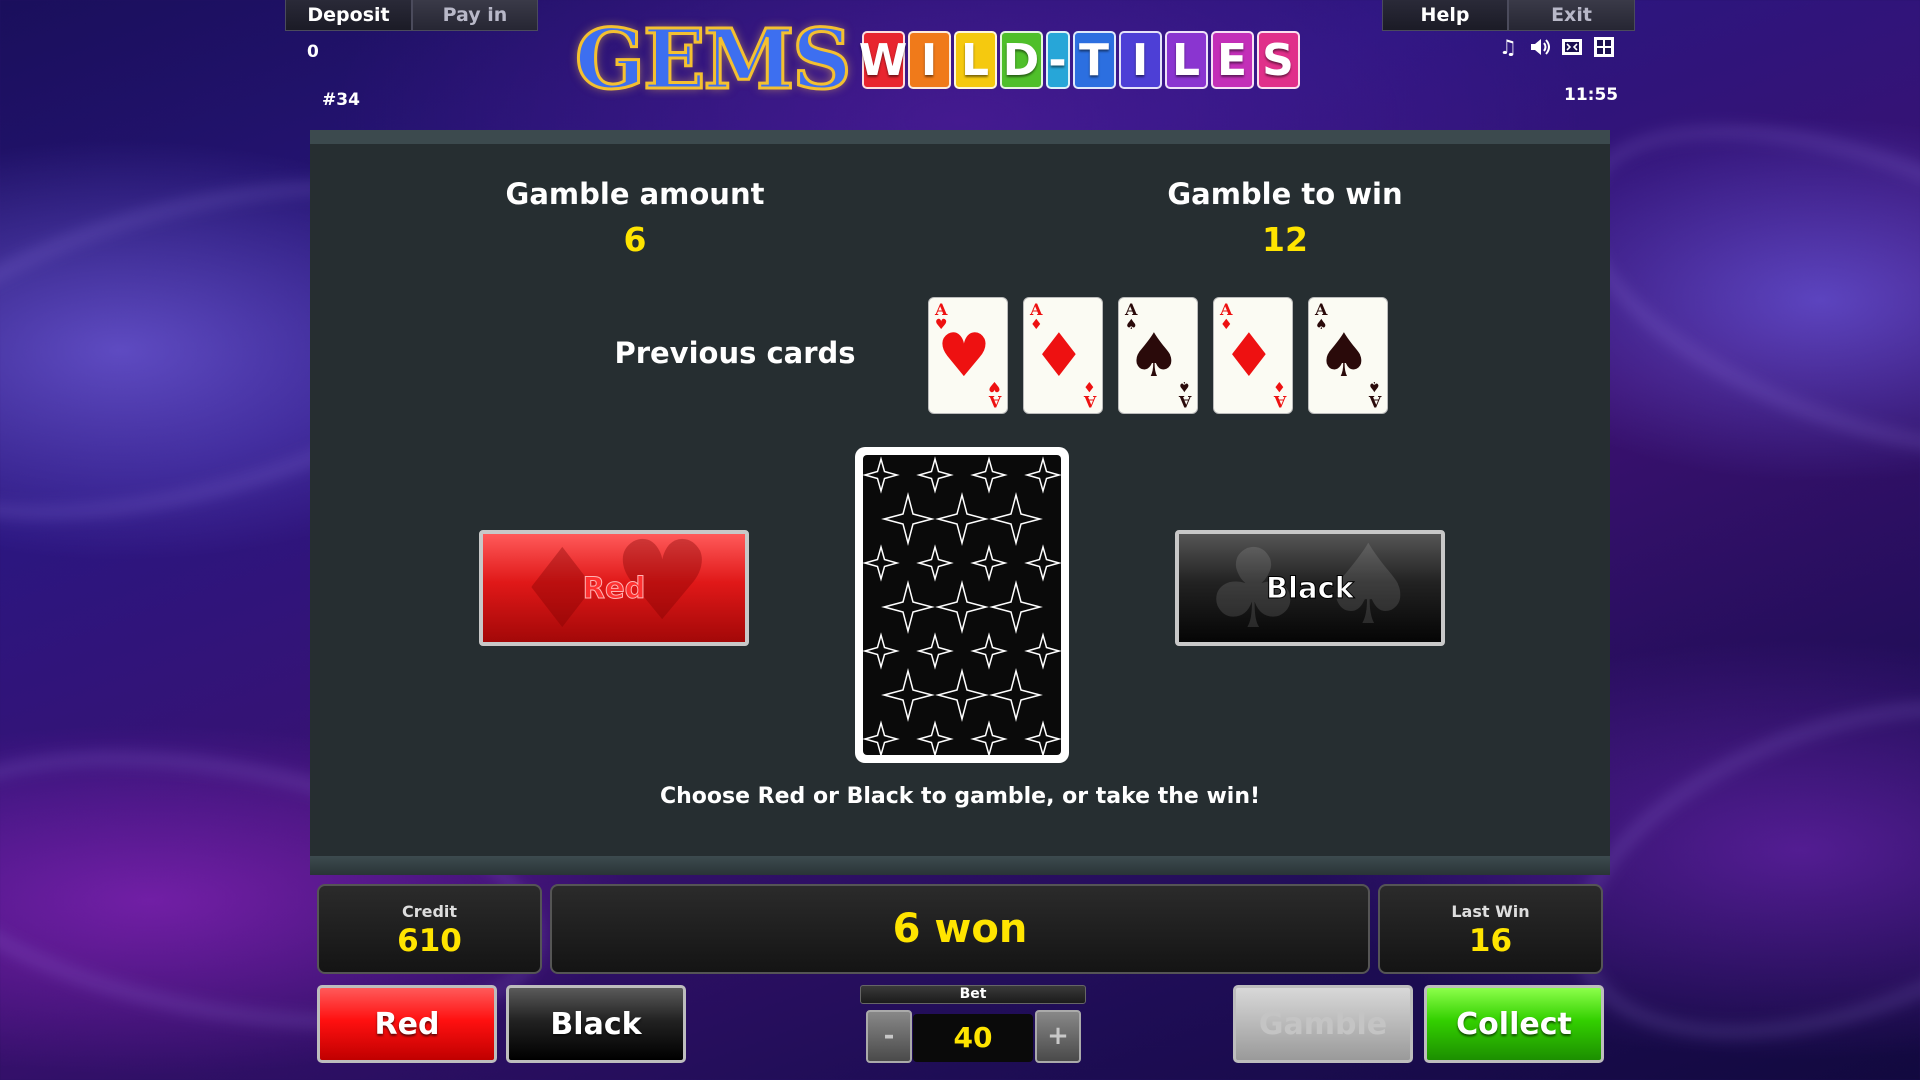  What do you see at coordinates (635, 194) in the screenshot?
I see `gamble-amount-label: Gamble amount` at bounding box center [635, 194].